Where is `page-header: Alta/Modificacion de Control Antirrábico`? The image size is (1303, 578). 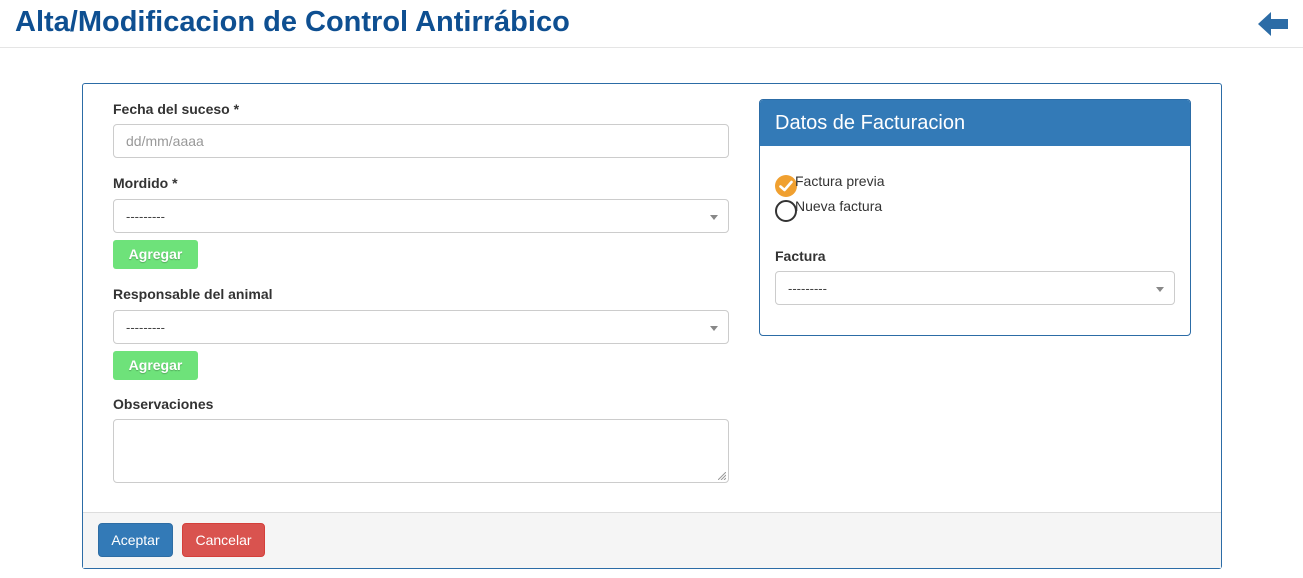
page-header: Alta/Modificacion de Control Antirrábico is located at coordinates (651, 24).